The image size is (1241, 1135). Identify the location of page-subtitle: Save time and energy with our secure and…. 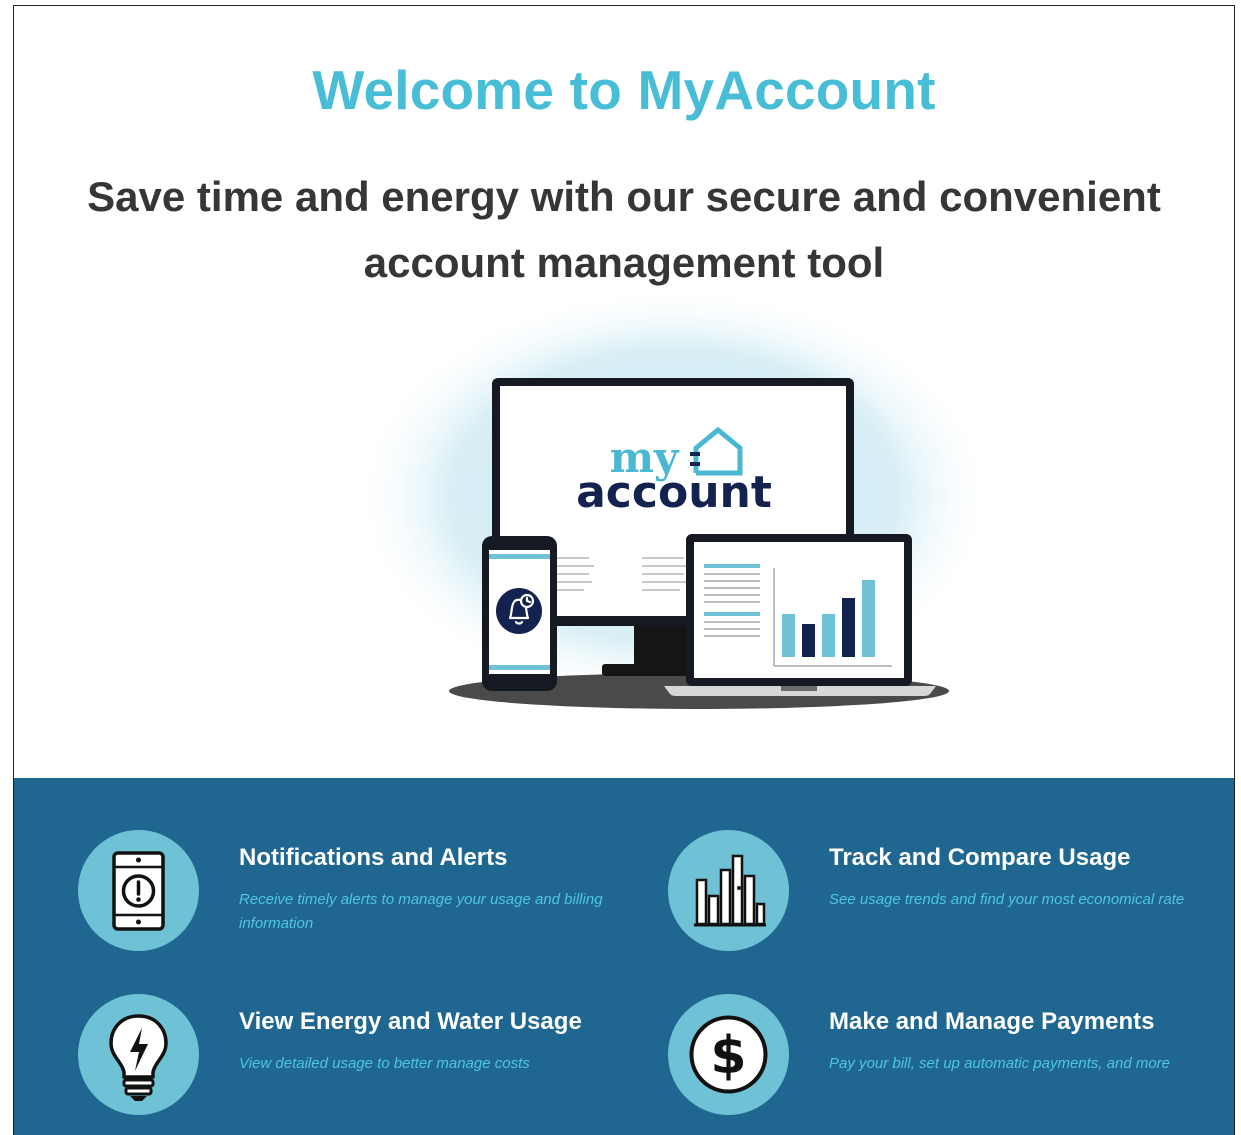
(624, 229).